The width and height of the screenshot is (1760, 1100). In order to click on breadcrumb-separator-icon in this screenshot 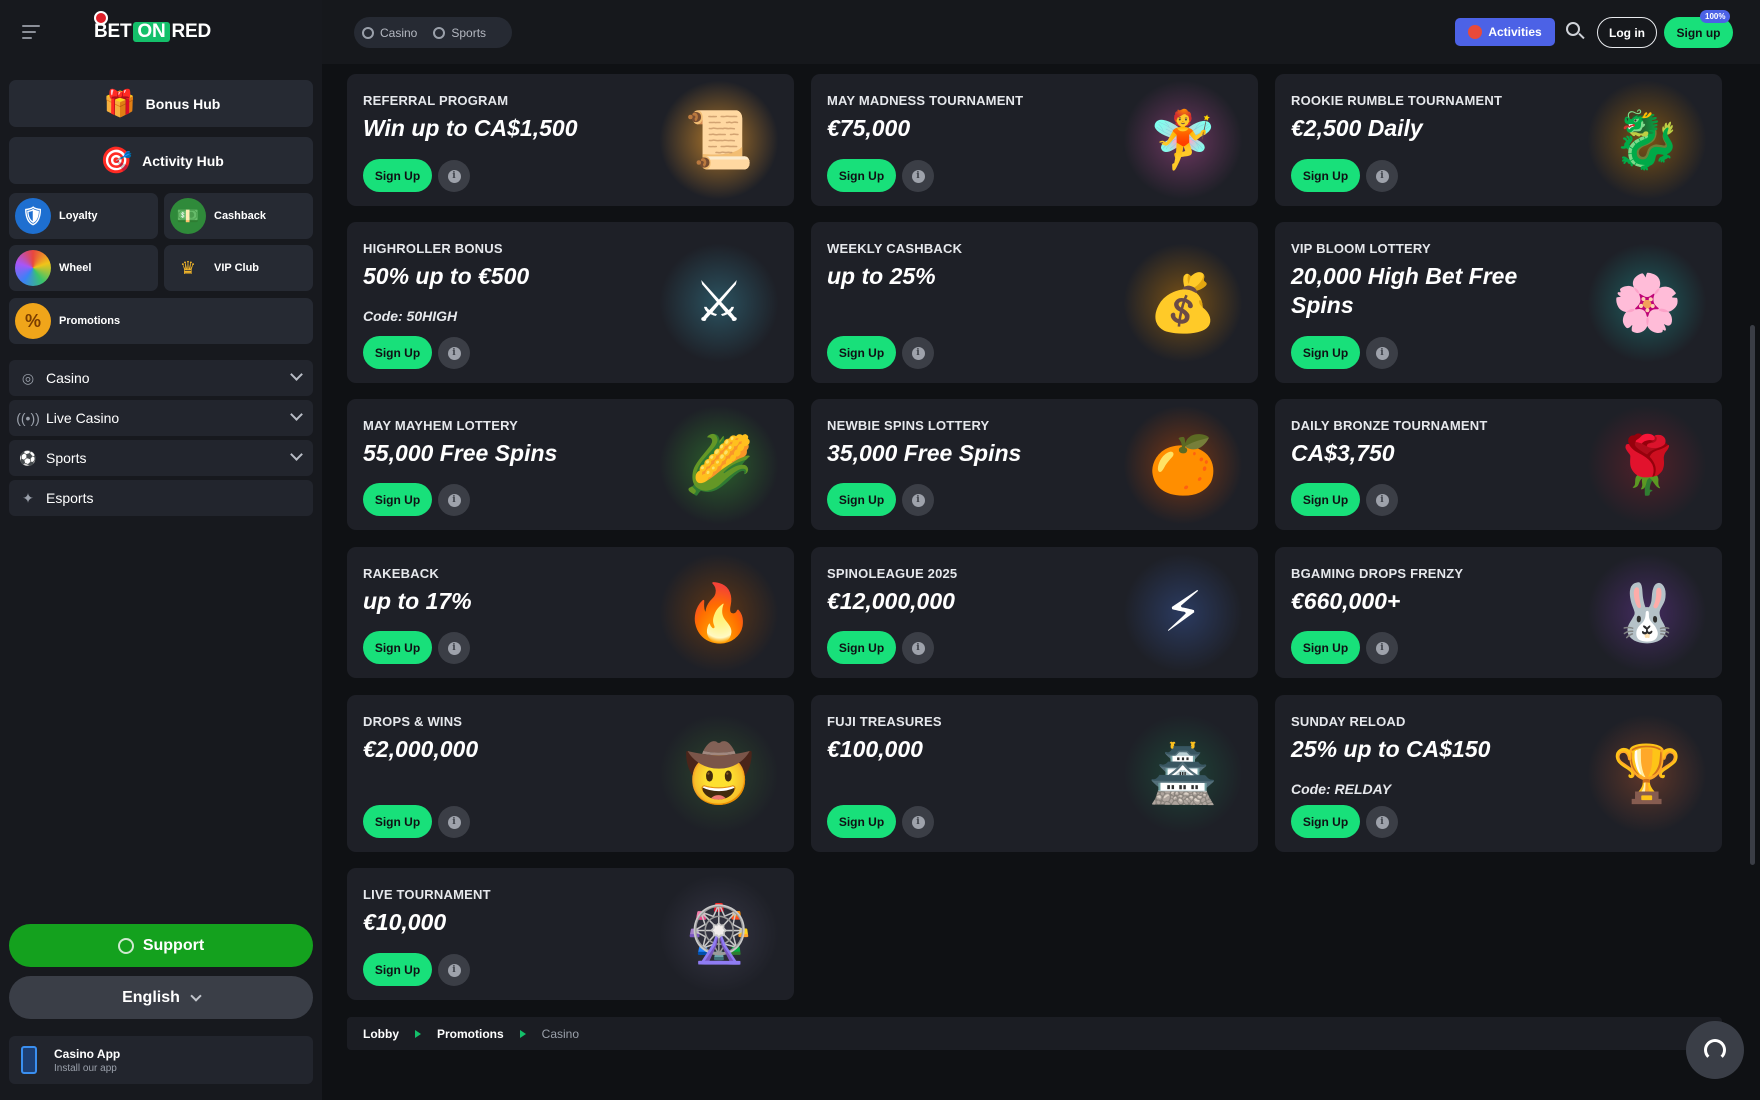, I will do `click(522, 1033)`.